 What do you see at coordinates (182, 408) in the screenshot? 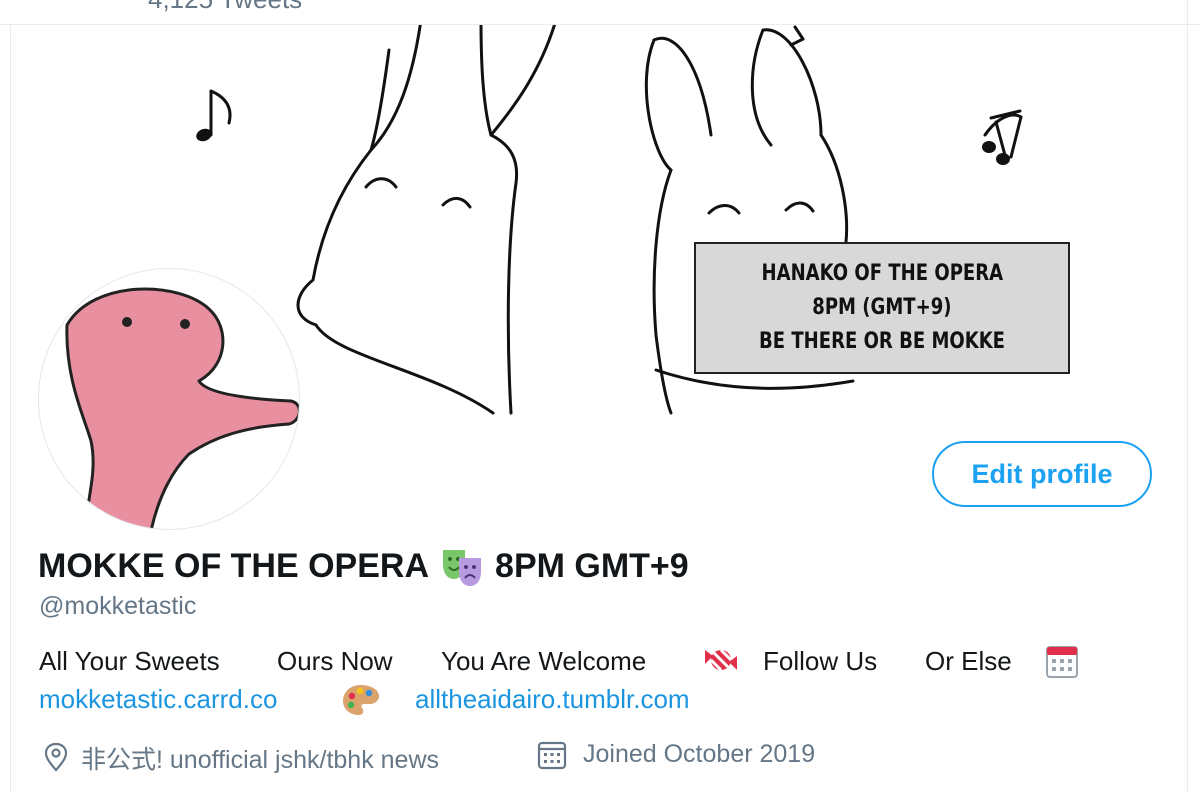
I see `avatar-mokke-image` at bounding box center [182, 408].